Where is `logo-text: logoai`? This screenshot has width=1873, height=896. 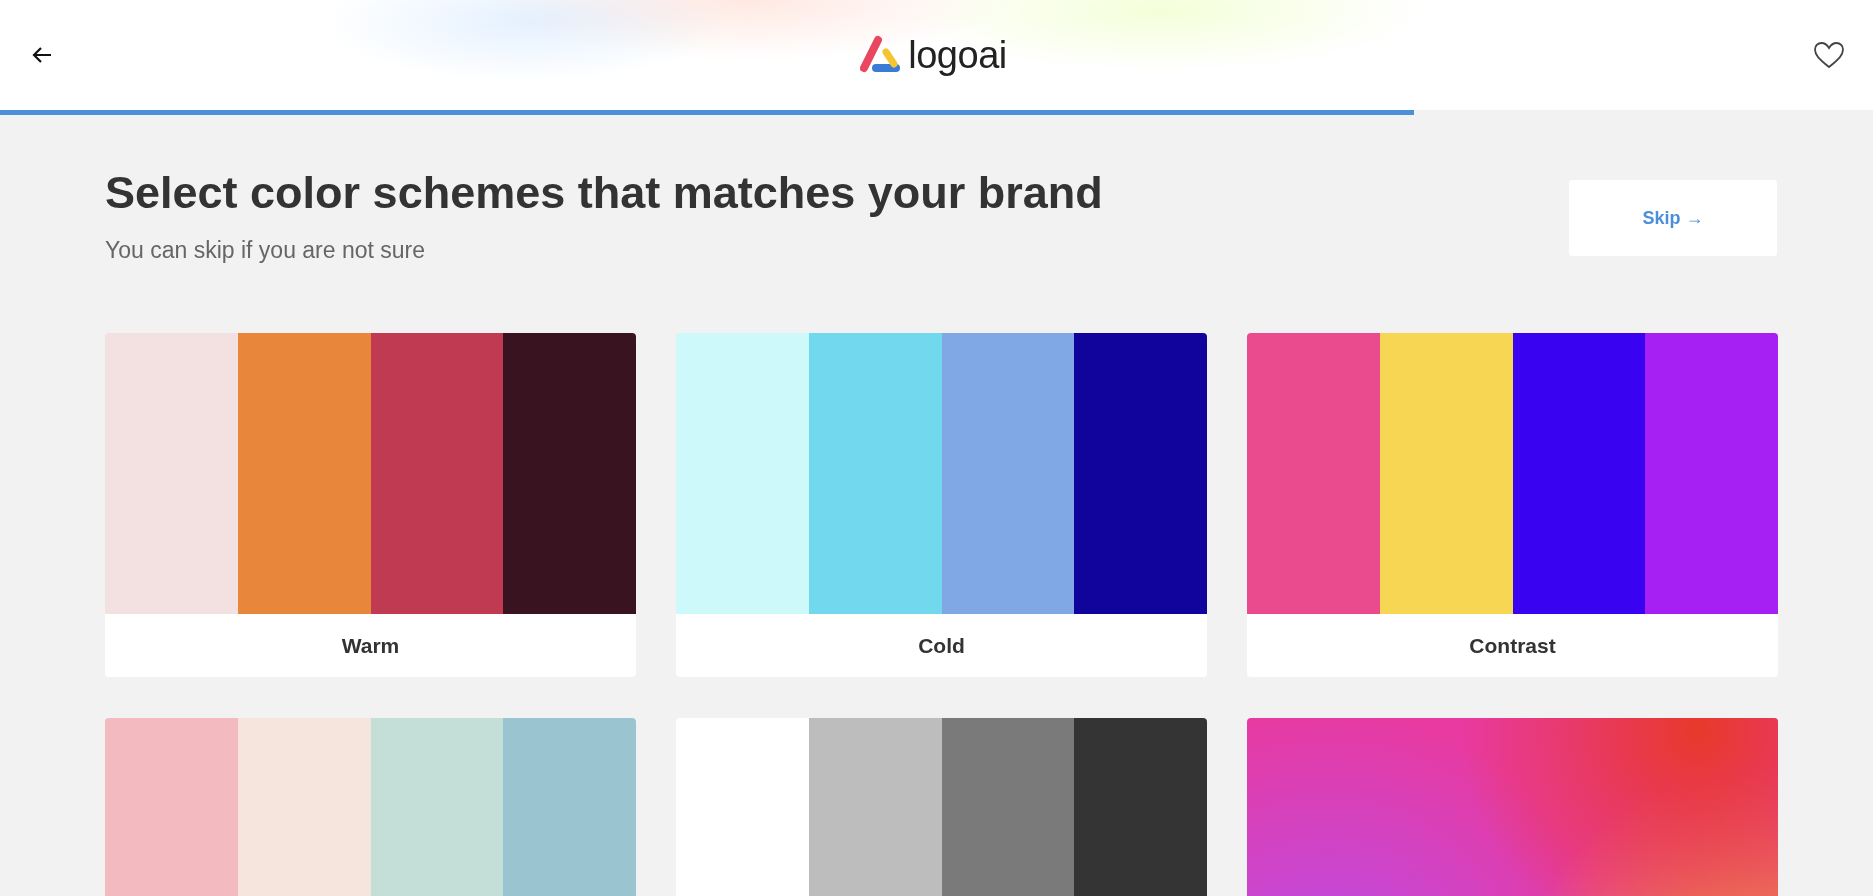 logo-text: logoai is located at coordinates (957, 55).